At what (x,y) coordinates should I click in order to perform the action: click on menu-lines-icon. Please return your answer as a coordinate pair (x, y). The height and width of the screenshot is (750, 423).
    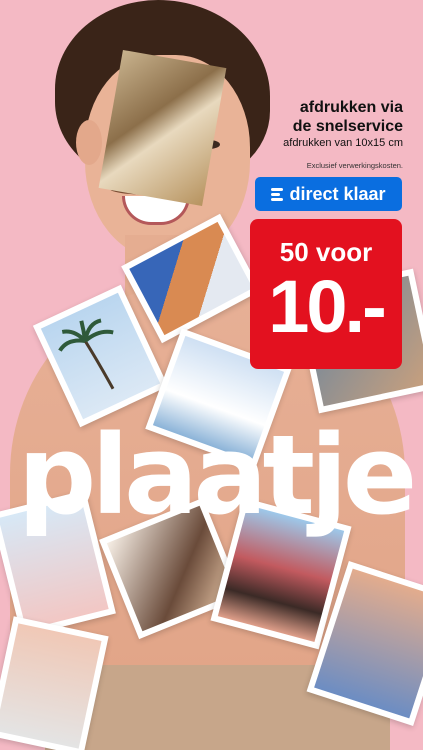
    Looking at the image, I should click on (277, 194).